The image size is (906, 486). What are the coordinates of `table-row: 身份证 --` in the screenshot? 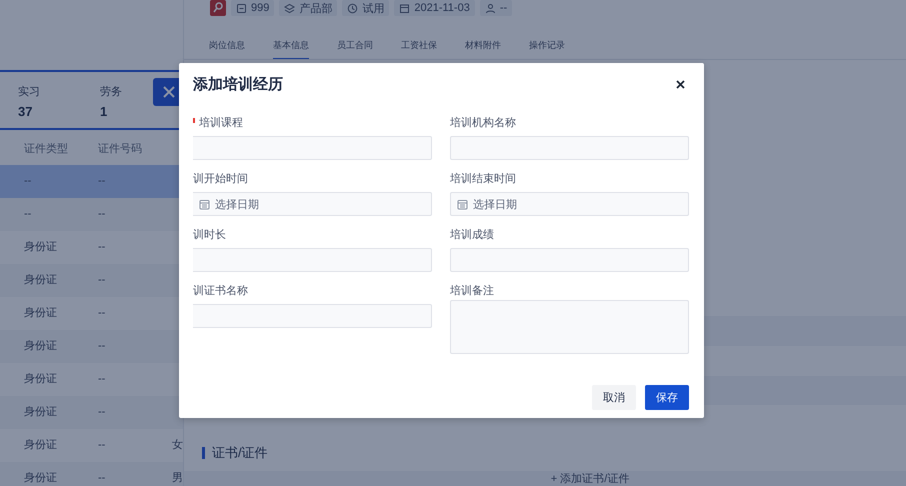 It's located at (91, 412).